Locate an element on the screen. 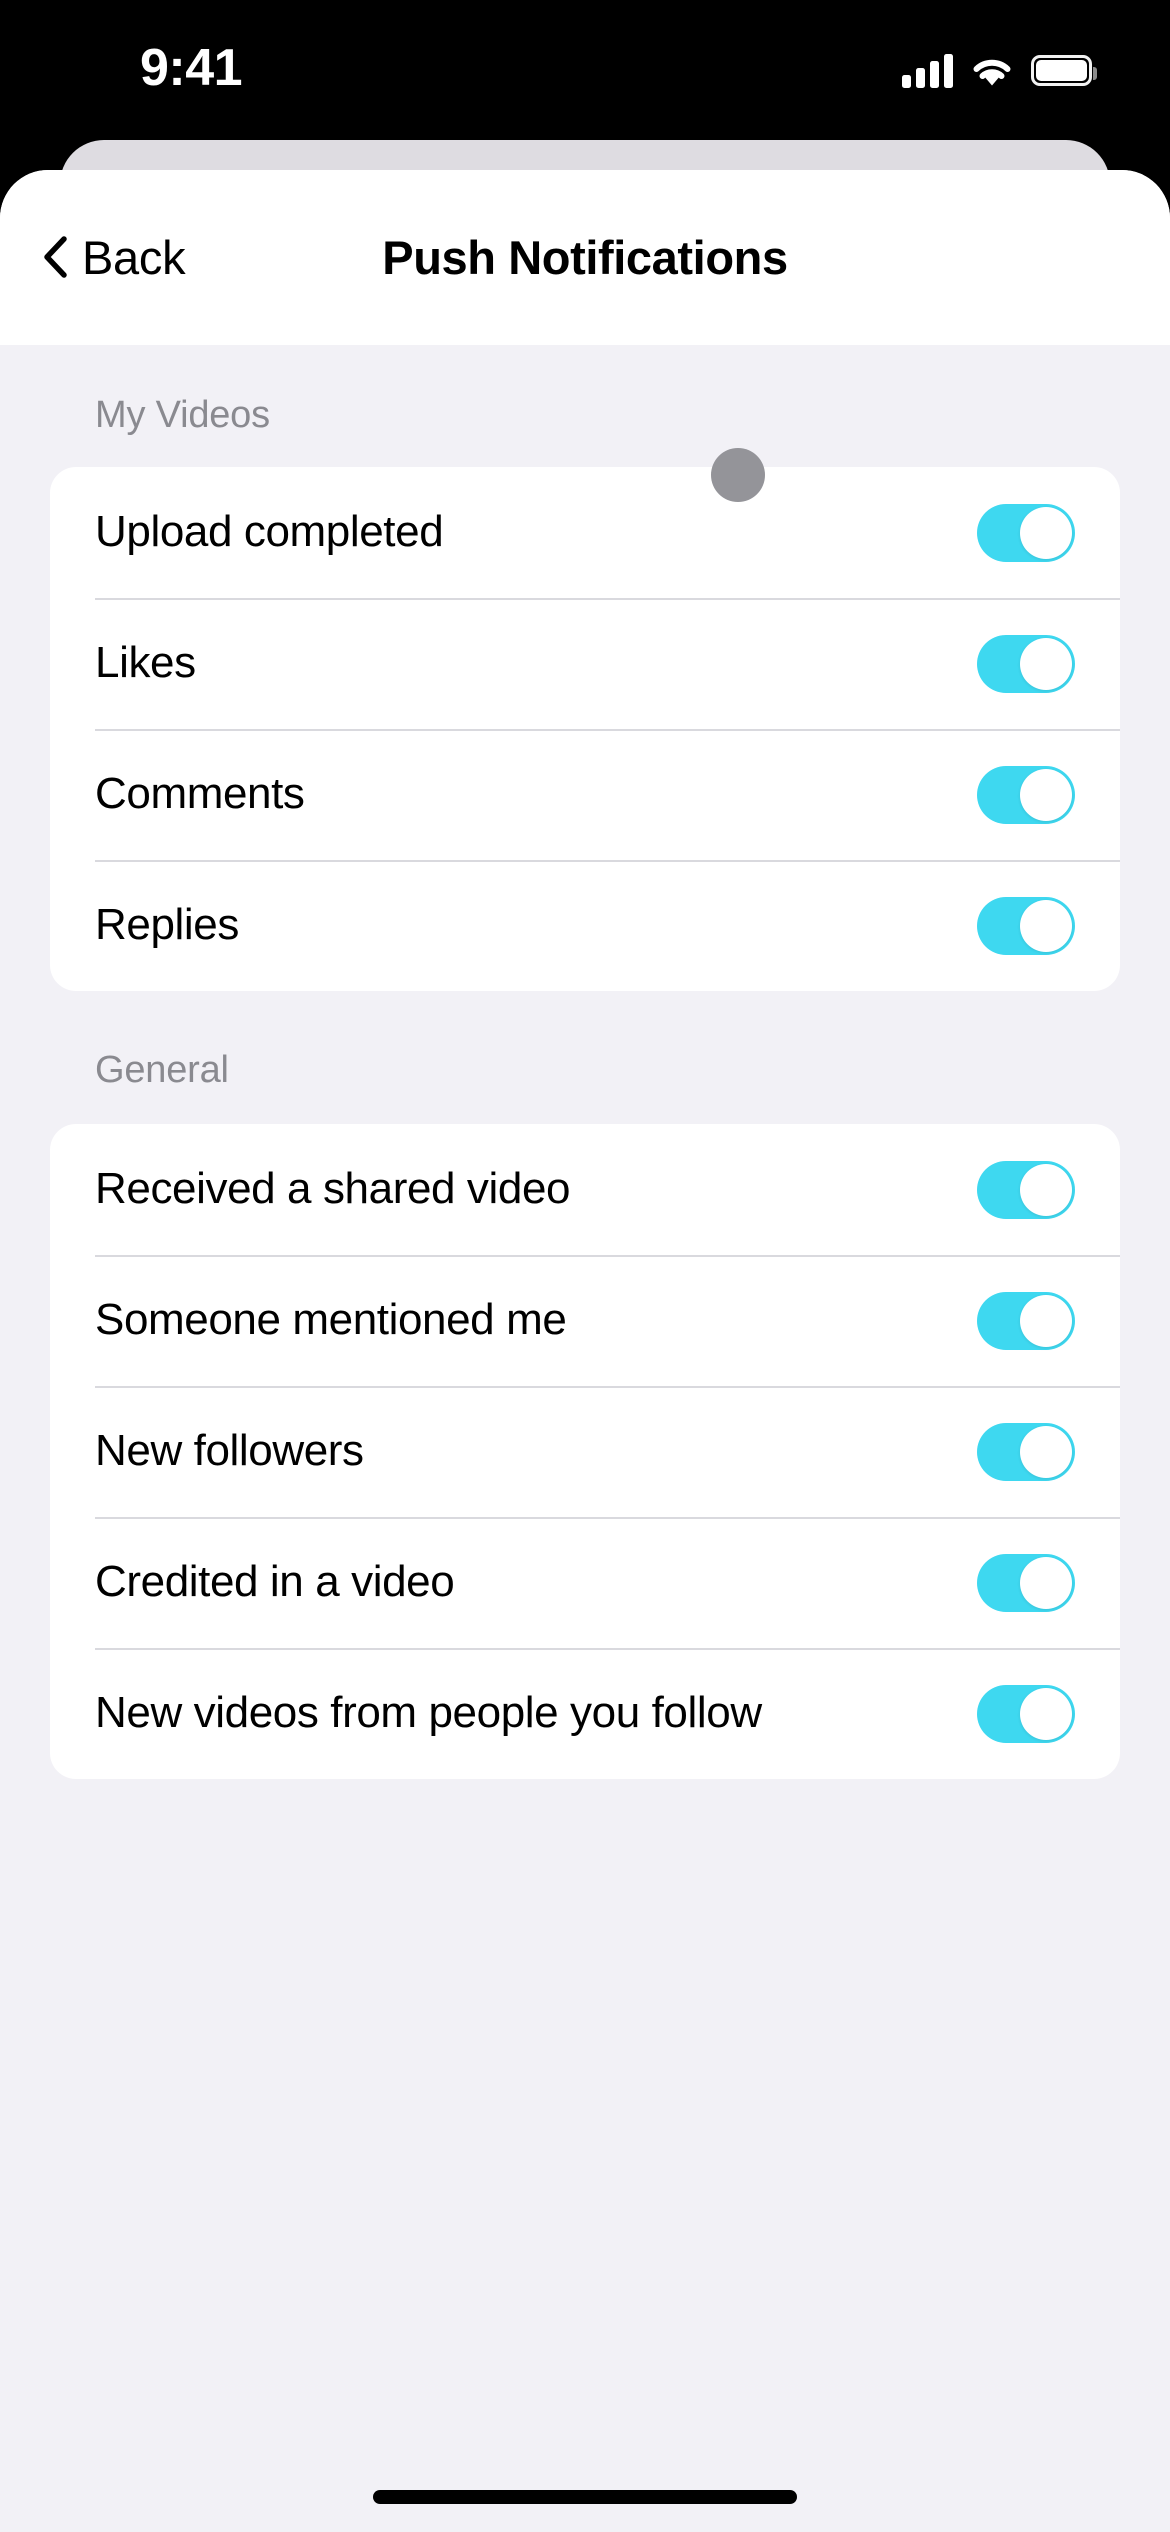  status-bar-indicators is located at coordinates (999, 66).